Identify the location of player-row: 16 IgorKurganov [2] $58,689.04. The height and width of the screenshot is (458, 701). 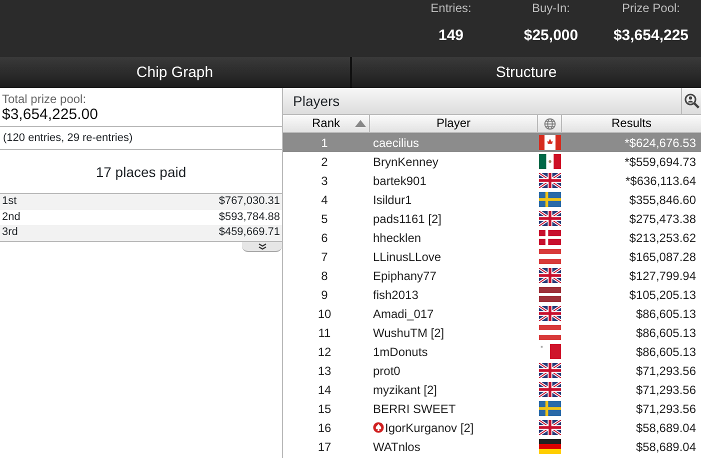
(492, 427).